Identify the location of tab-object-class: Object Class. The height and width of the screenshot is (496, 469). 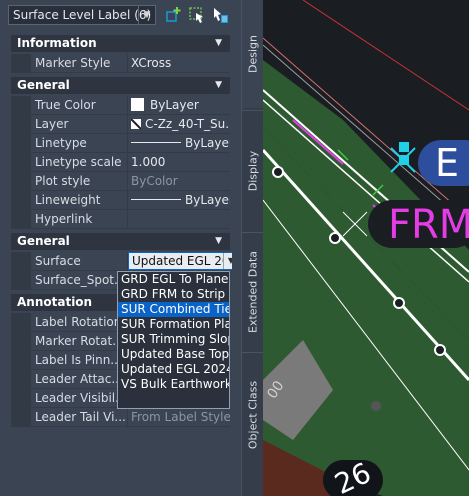
(253, 414).